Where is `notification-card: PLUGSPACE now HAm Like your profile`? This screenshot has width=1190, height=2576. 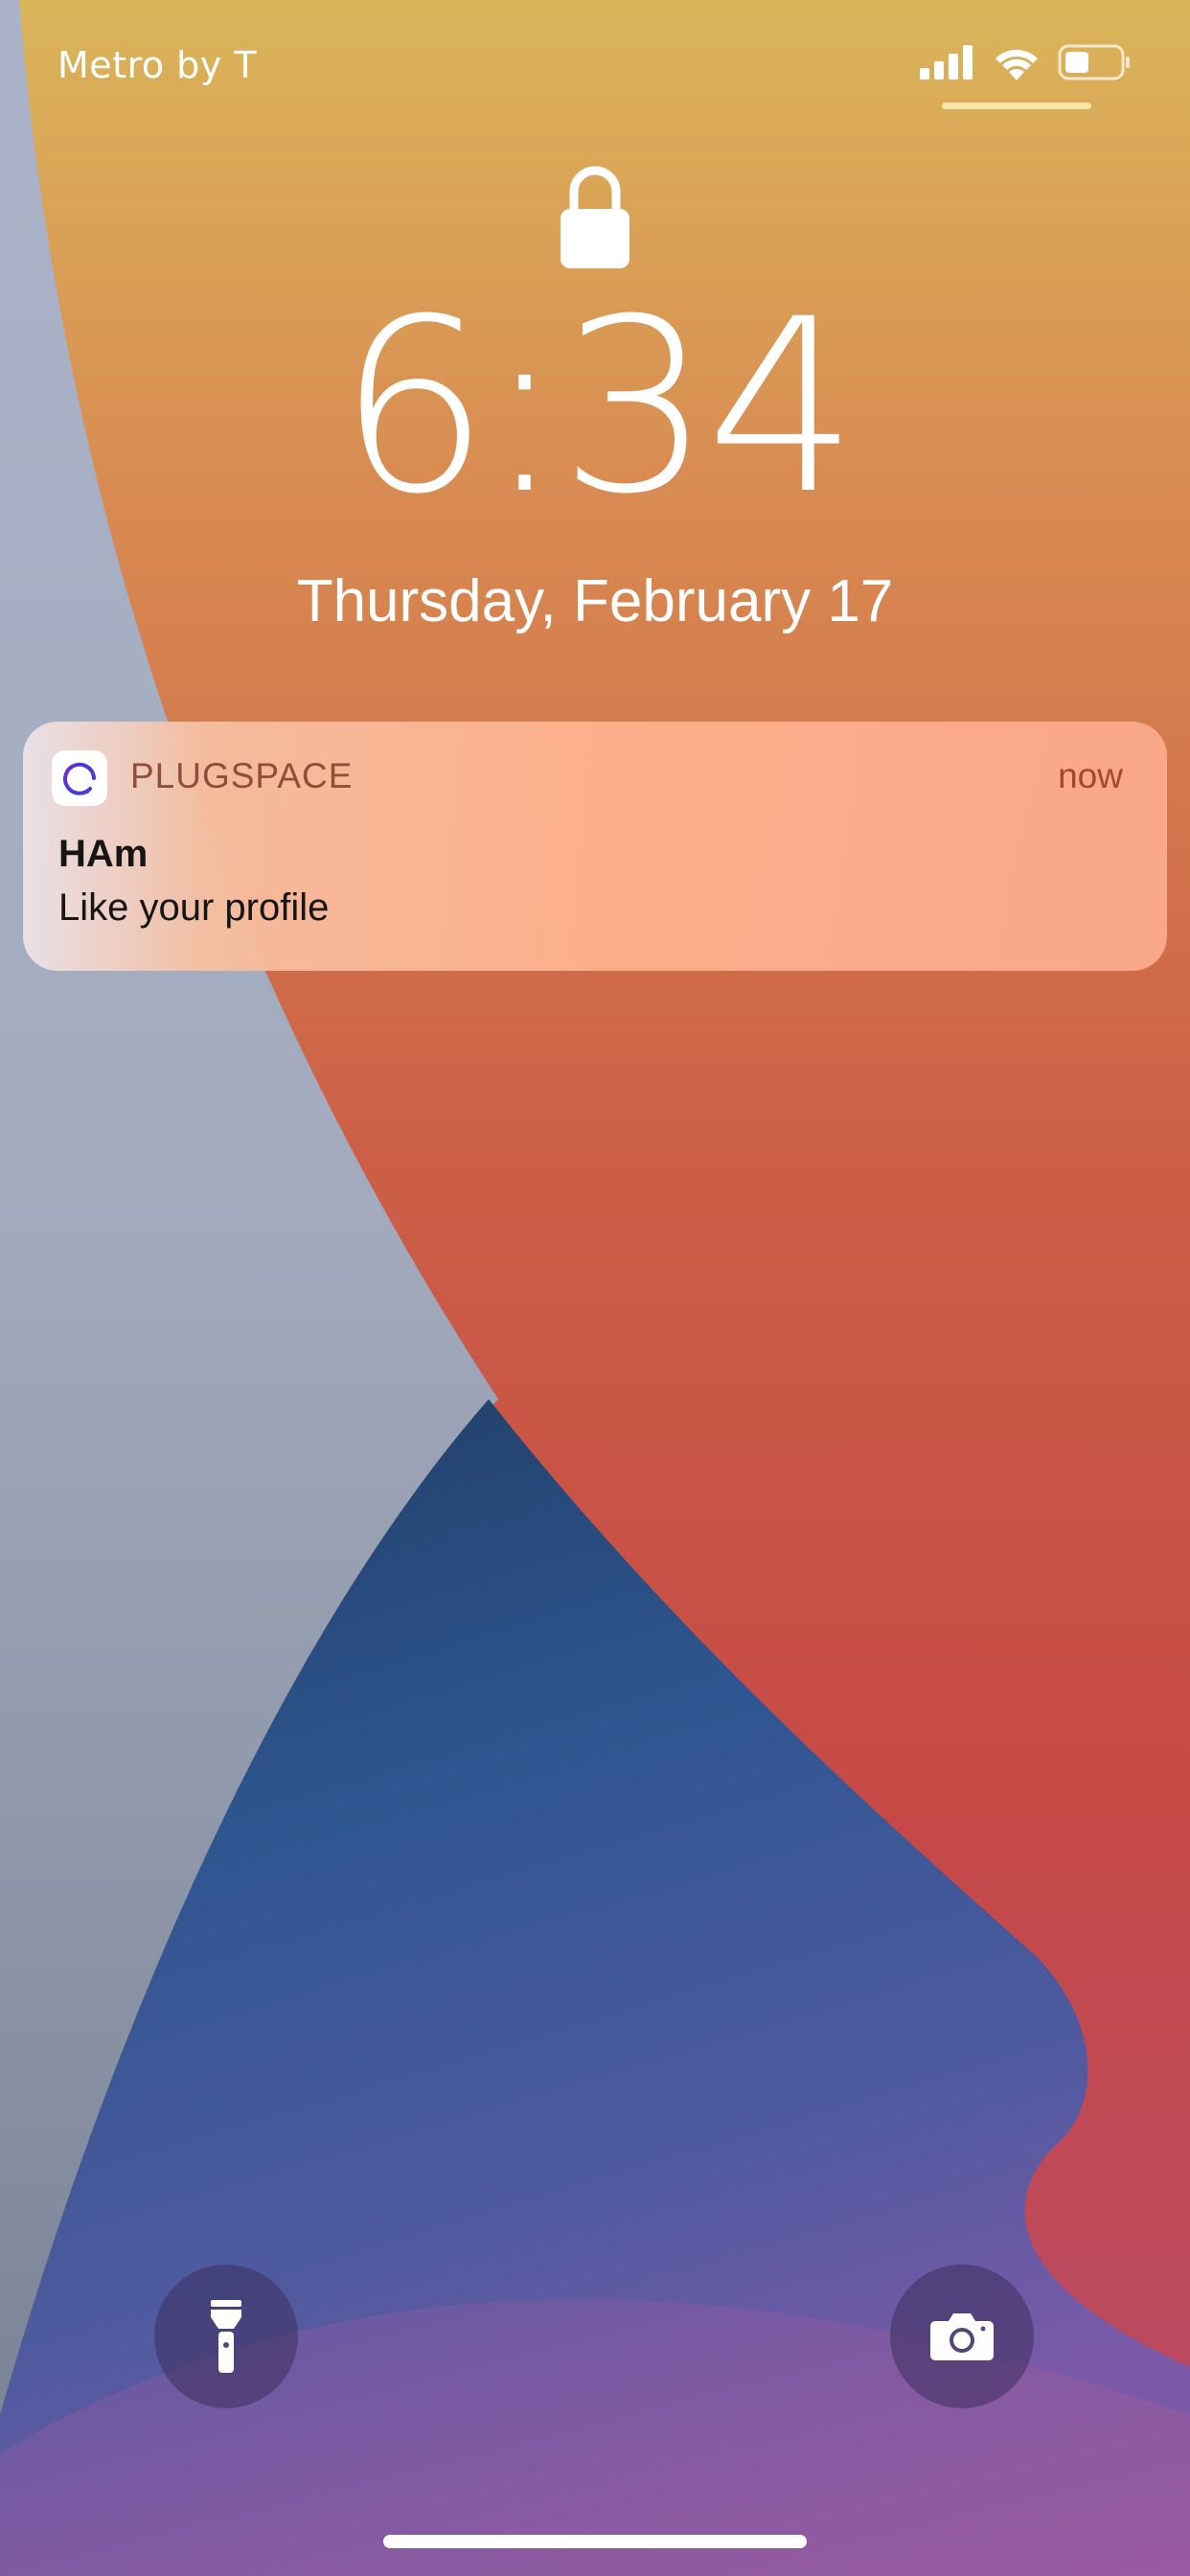
notification-card: PLUGSPACE now HAm Like your profile is located at coordinates (595, 846).